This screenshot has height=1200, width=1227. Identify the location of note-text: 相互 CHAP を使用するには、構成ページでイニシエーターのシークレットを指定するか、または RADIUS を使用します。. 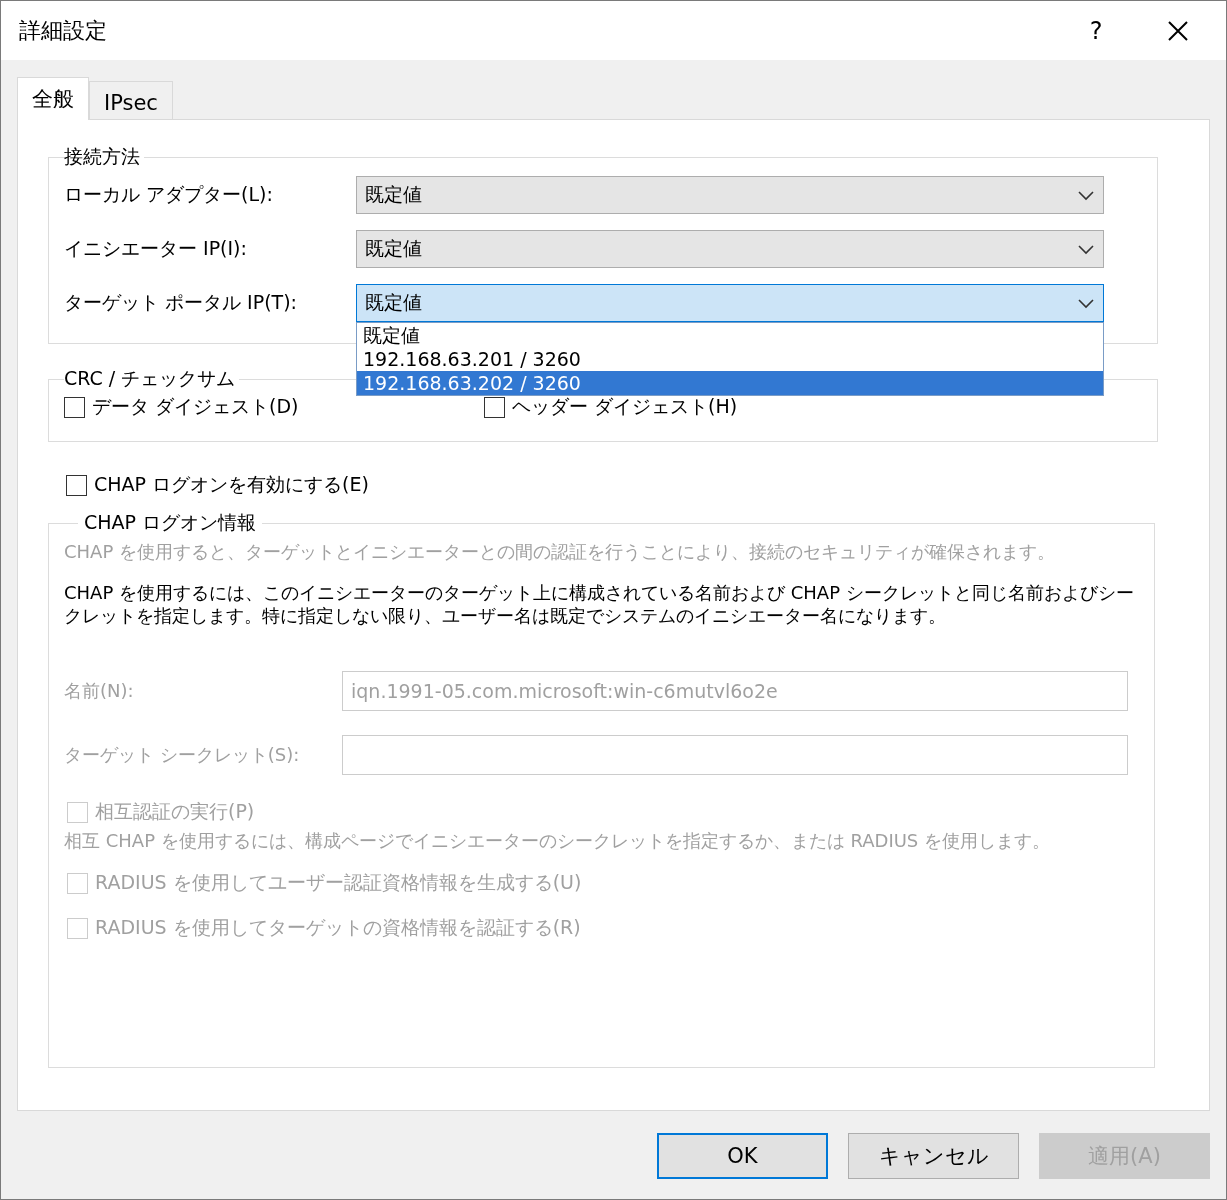
(558, 840).